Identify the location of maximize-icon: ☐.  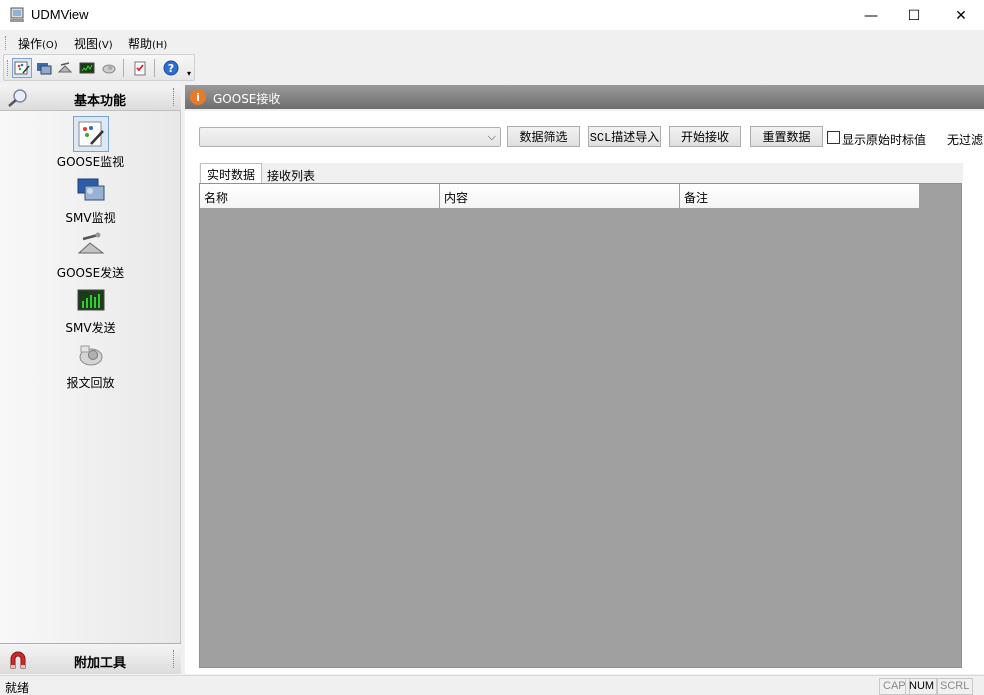
(914, 15).